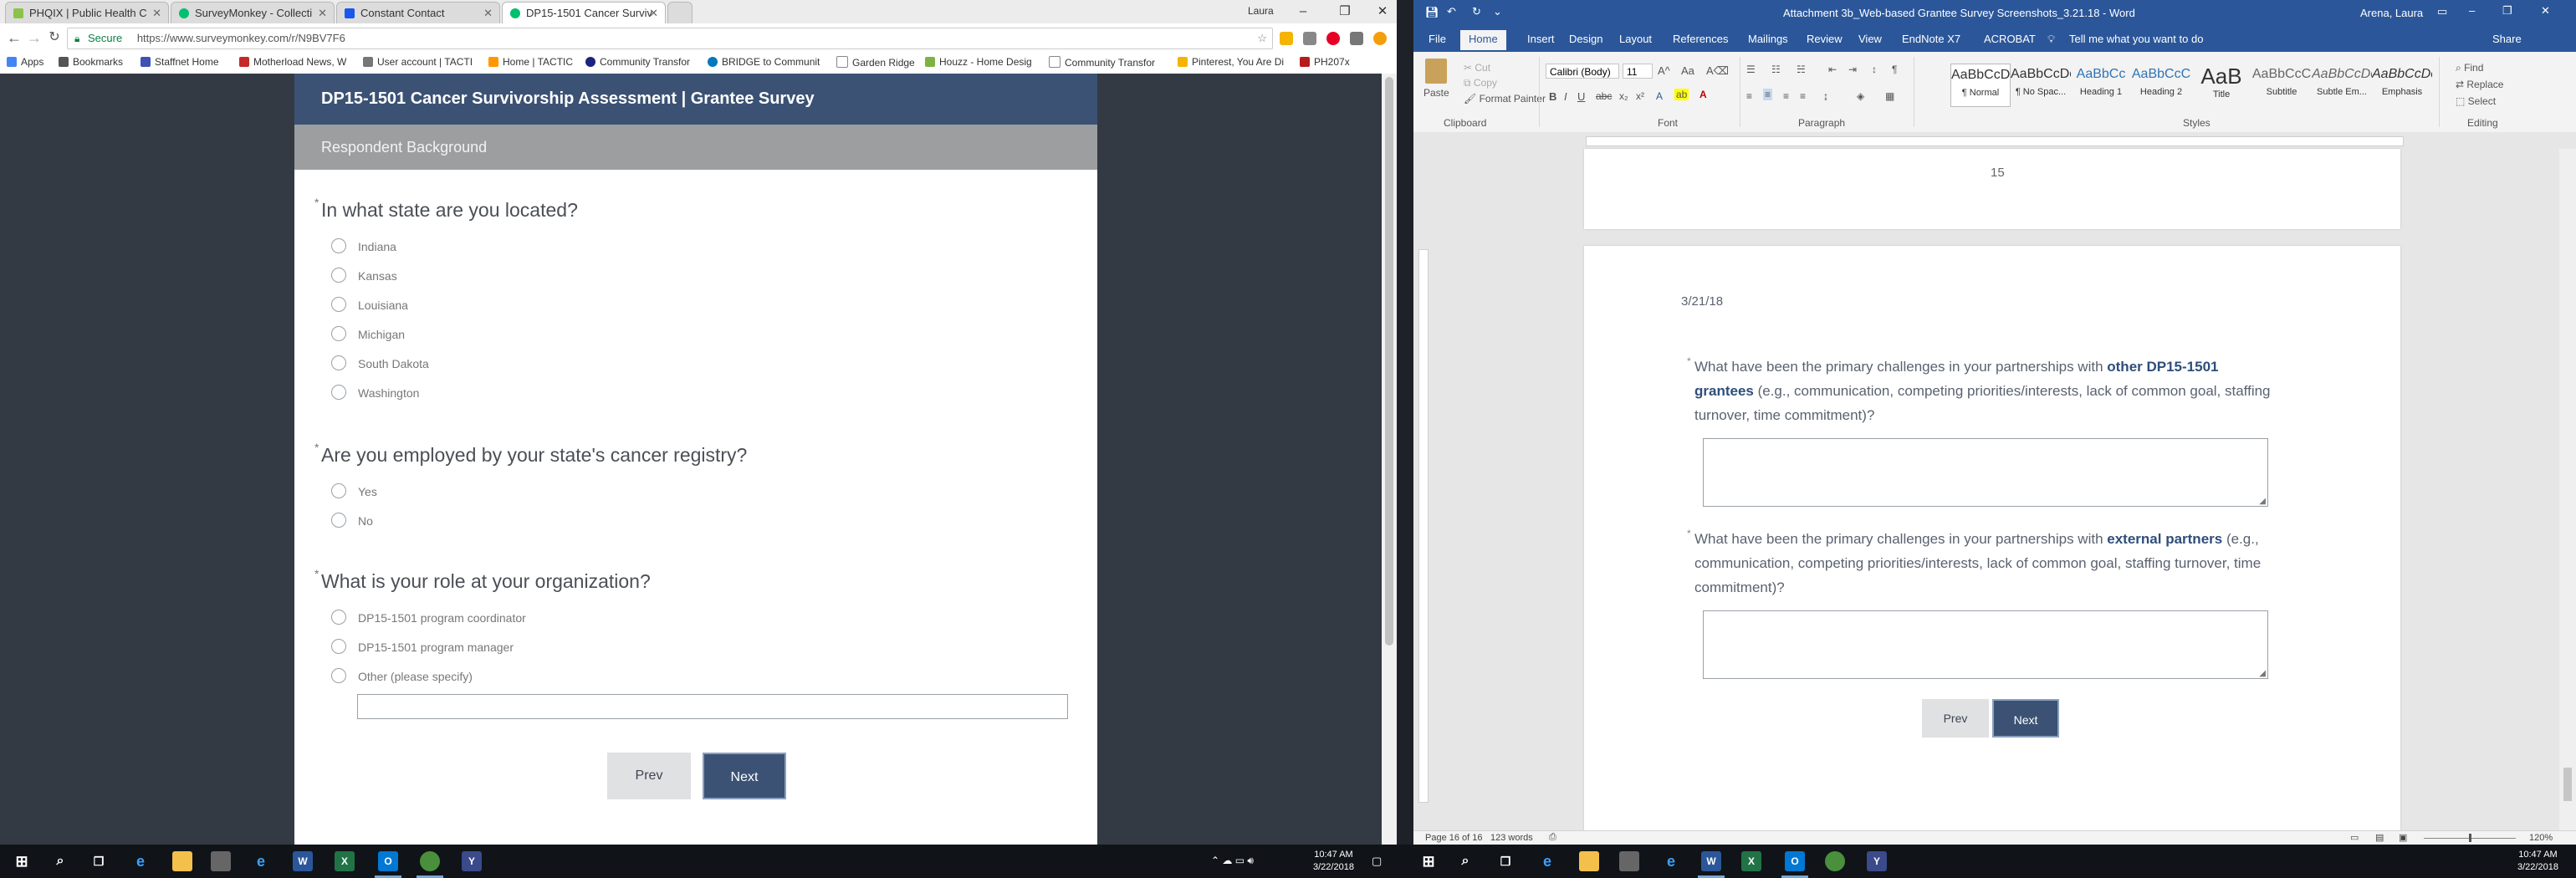 Image resolution: width=2576 pixels, height=878 pixels. What do you see at coordinates (2402, 85) in the screenshot?
I see `style-emphasis: AaBbCcDc Emphasis` at bounding box center [2402, 85].